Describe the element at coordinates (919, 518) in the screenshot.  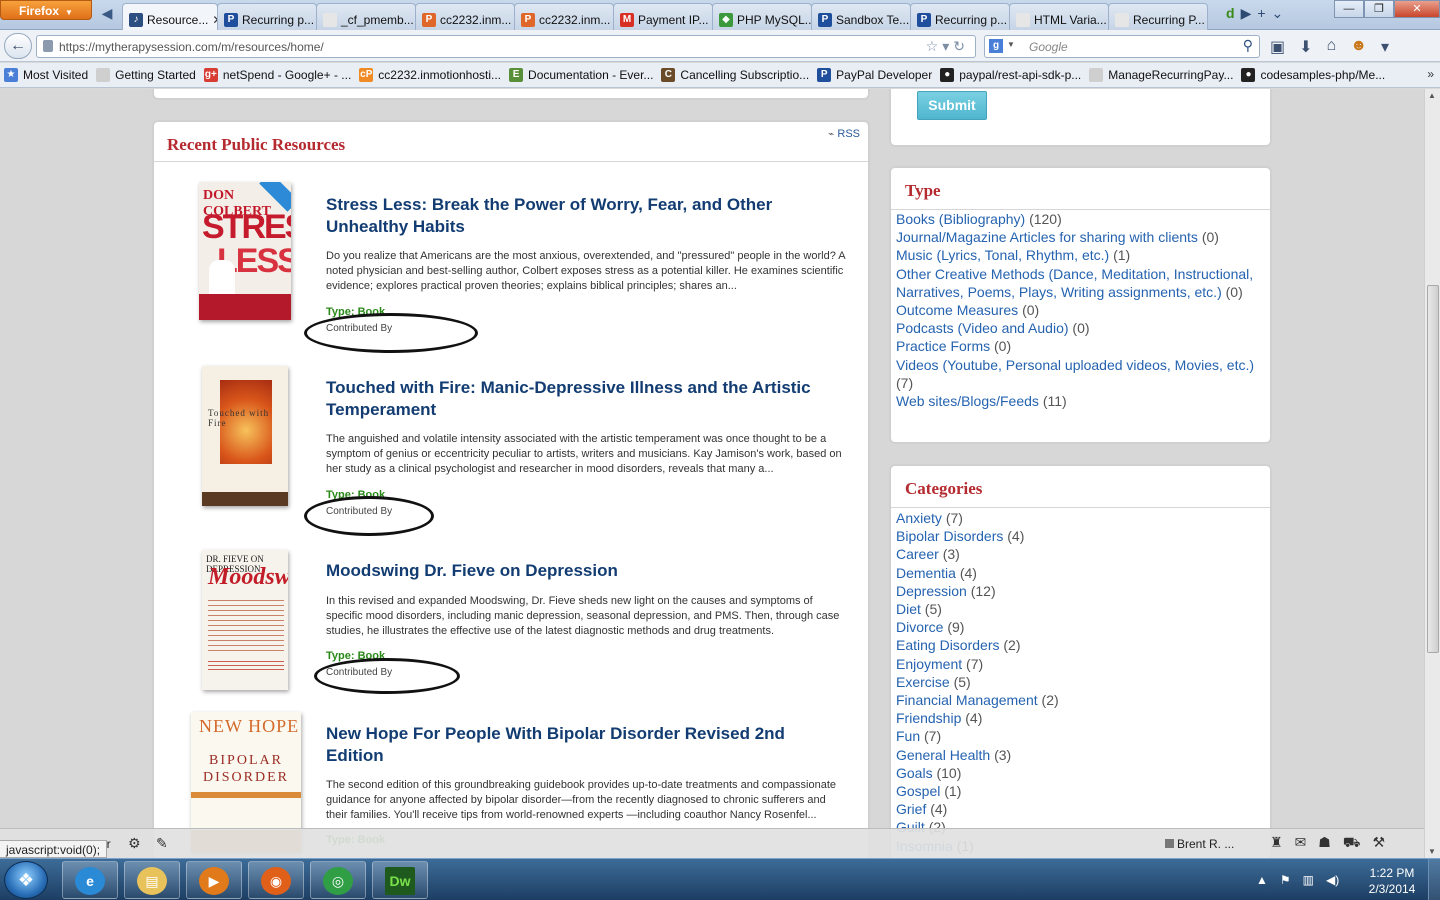
I see `category-item-link: Anxiety` at that location.